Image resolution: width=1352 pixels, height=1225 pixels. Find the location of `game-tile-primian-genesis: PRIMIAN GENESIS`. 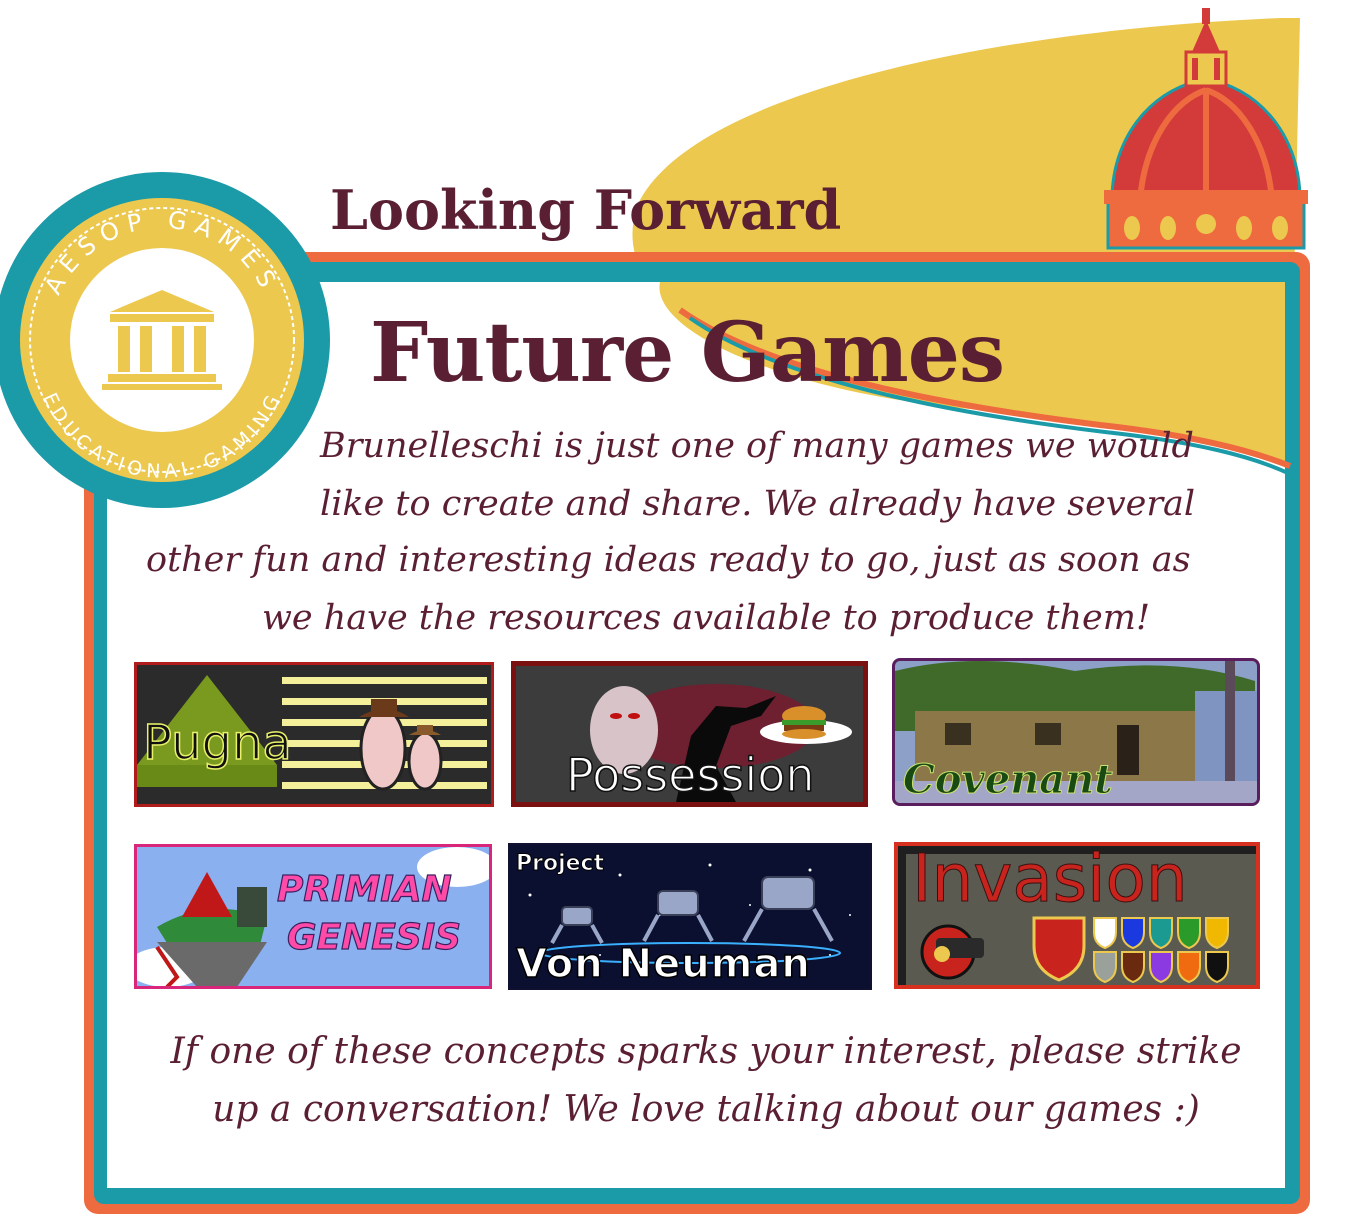

game-tile-primian-genesis: PRIMIAN GENESIS is located at coordinates (313, 916).